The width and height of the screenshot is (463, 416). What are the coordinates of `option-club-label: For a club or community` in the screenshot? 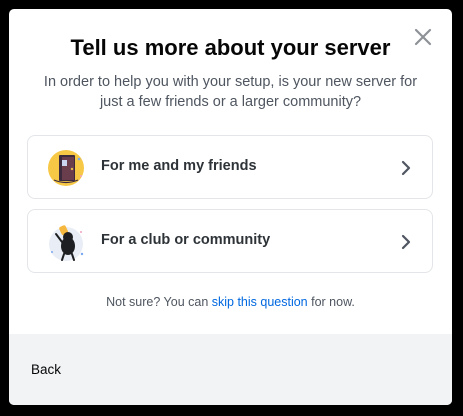 It's located at (186, 240).